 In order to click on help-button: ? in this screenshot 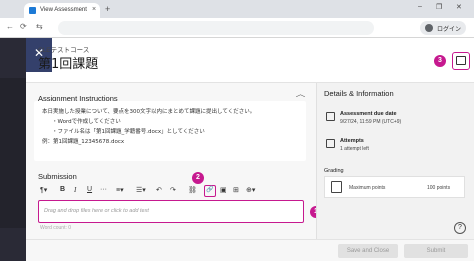, I will do `click(460, 228)`.